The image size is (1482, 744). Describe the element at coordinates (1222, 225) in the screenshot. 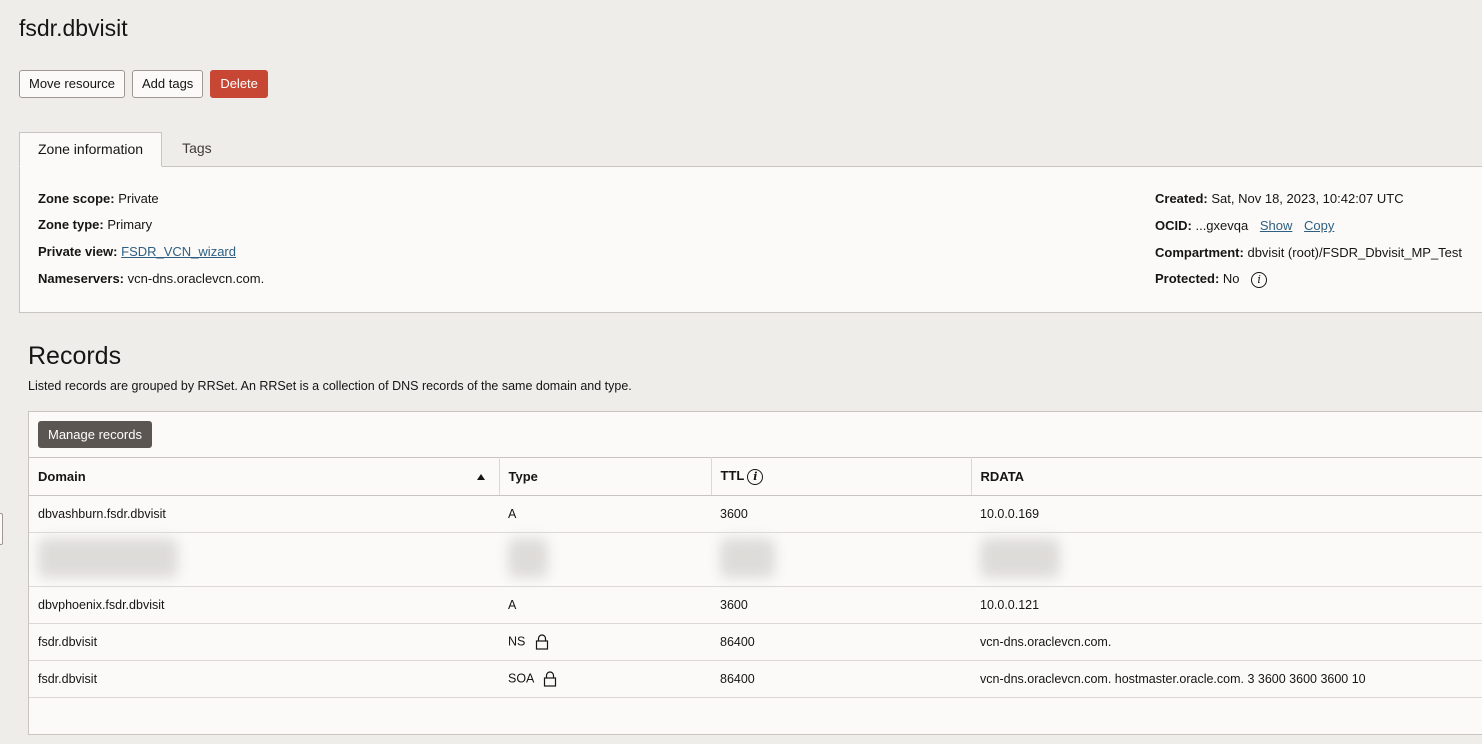

I see `ocid-value: ...gxevqa` at that location.